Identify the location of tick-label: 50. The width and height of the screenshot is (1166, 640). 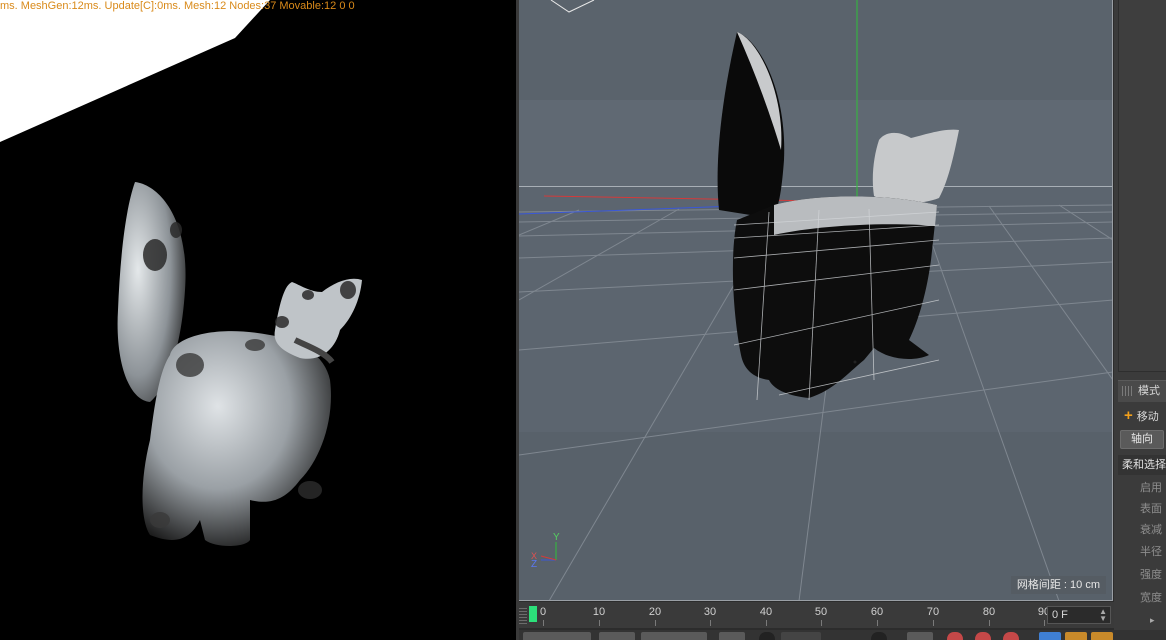
(821, 612).